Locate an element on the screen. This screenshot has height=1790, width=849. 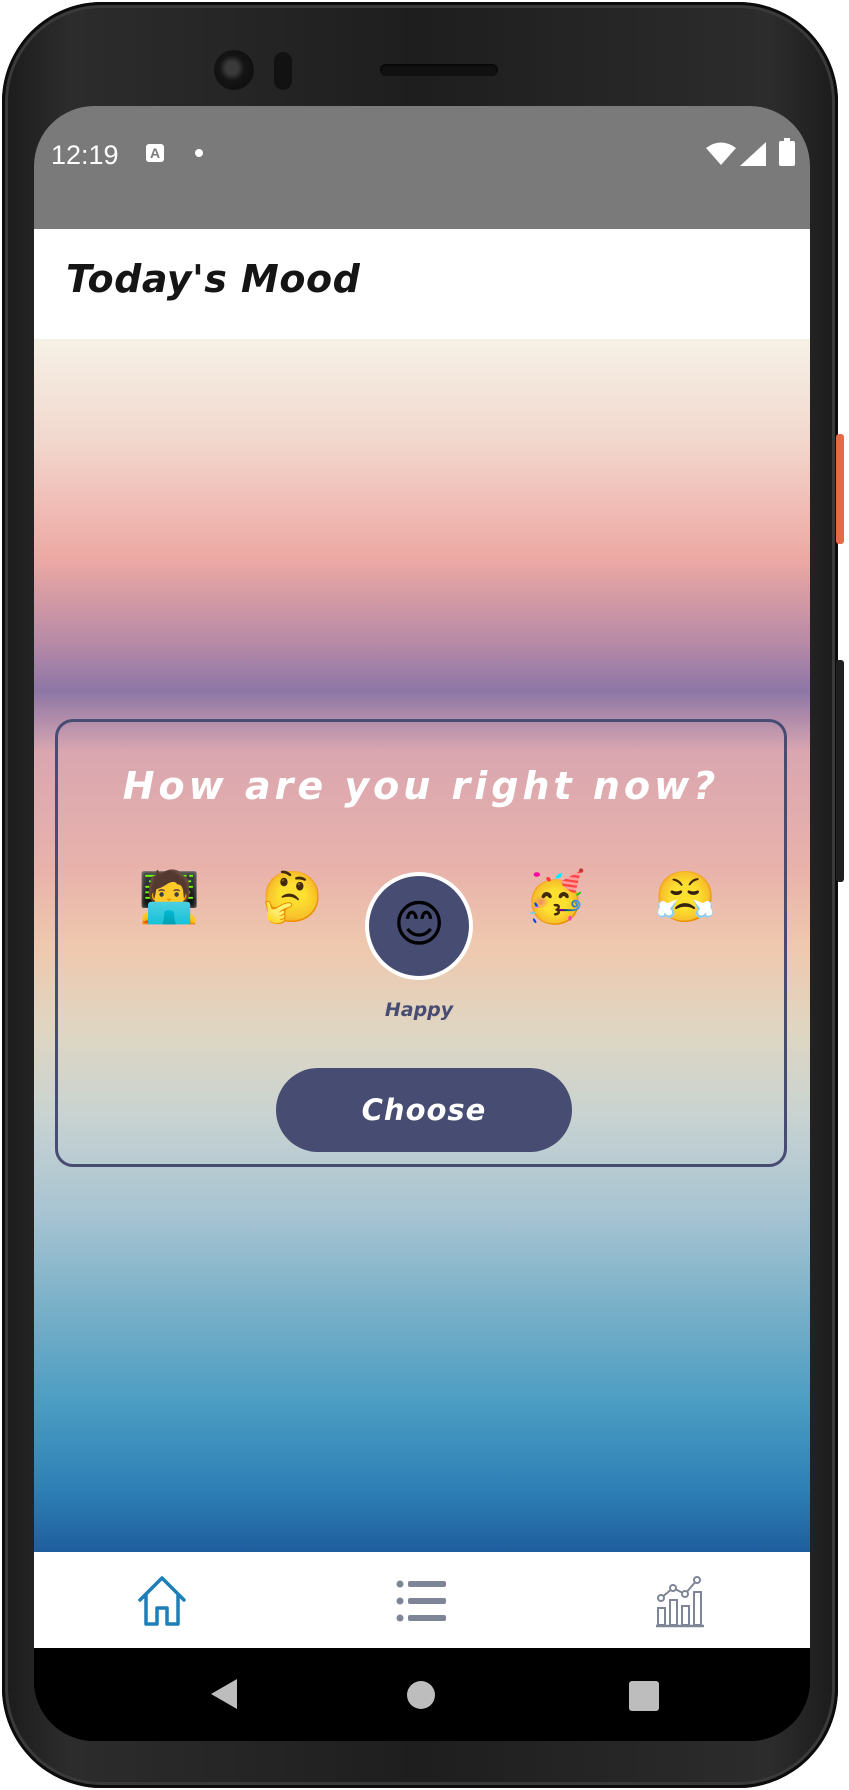
notification-app-icon: A is located at coordinates (155, 153).